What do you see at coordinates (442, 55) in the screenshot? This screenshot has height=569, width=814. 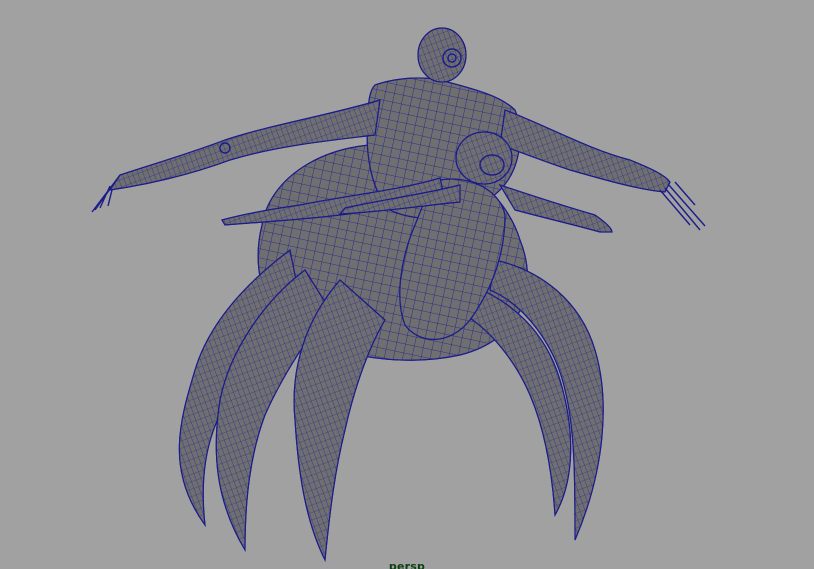 I see `creature-head` at bounding box center [442, 55].